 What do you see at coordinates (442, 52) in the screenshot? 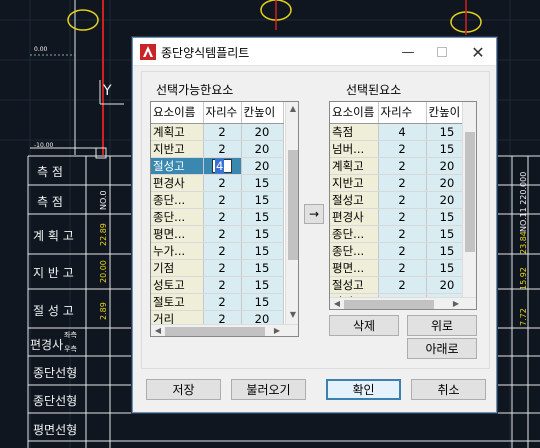
I see `maximize-button` at bounding box center [442, 52].